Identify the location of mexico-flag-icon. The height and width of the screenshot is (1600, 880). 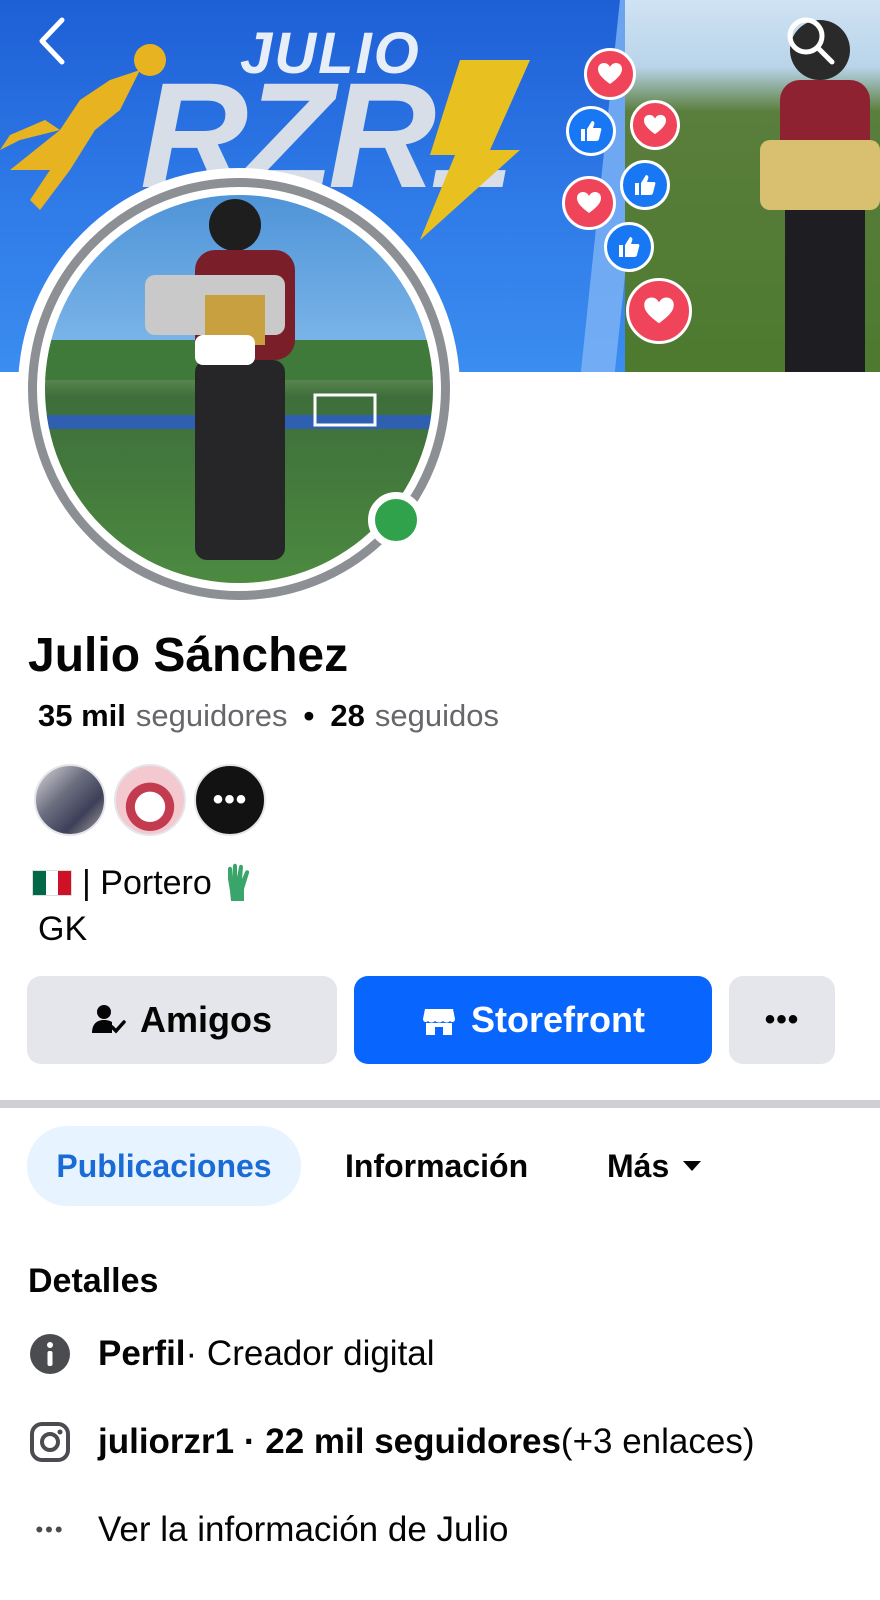
(52, 883).